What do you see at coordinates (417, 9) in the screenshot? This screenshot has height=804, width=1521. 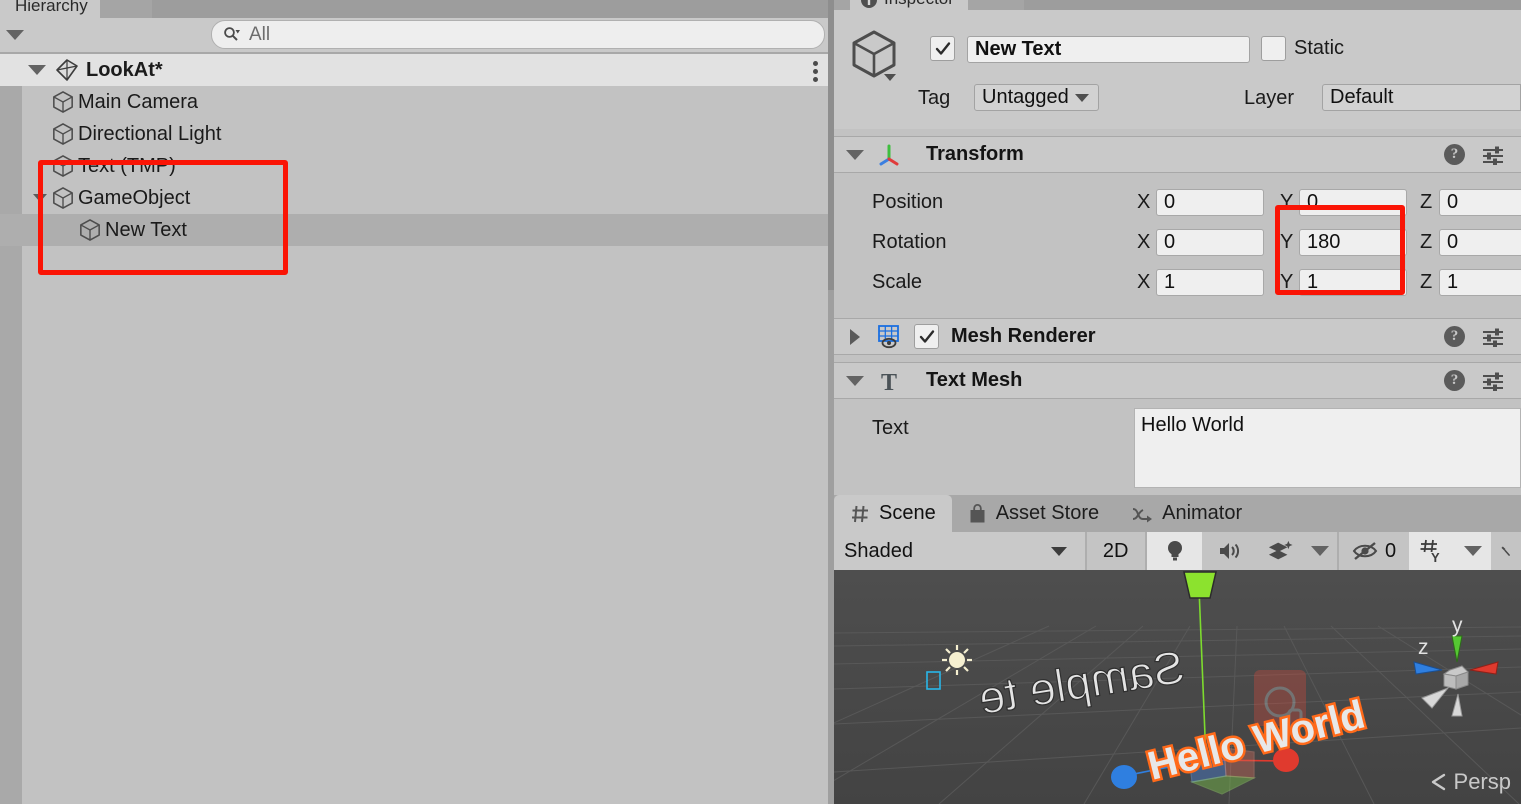 I see `hierarchy-tabstrip: Hierarchy` at bounding box center [417, 9].